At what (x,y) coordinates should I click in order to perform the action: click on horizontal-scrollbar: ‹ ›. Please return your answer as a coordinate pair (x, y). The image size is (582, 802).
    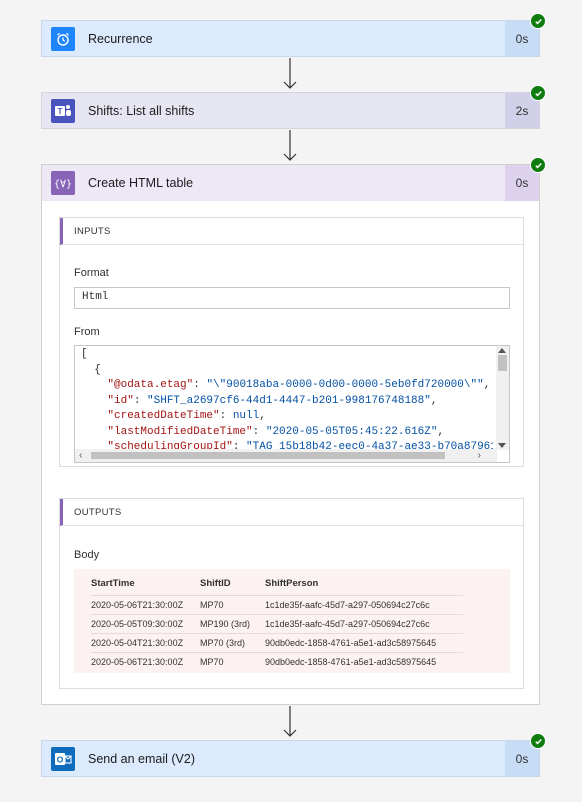
    Looking at the image, I should click on (286, 455).